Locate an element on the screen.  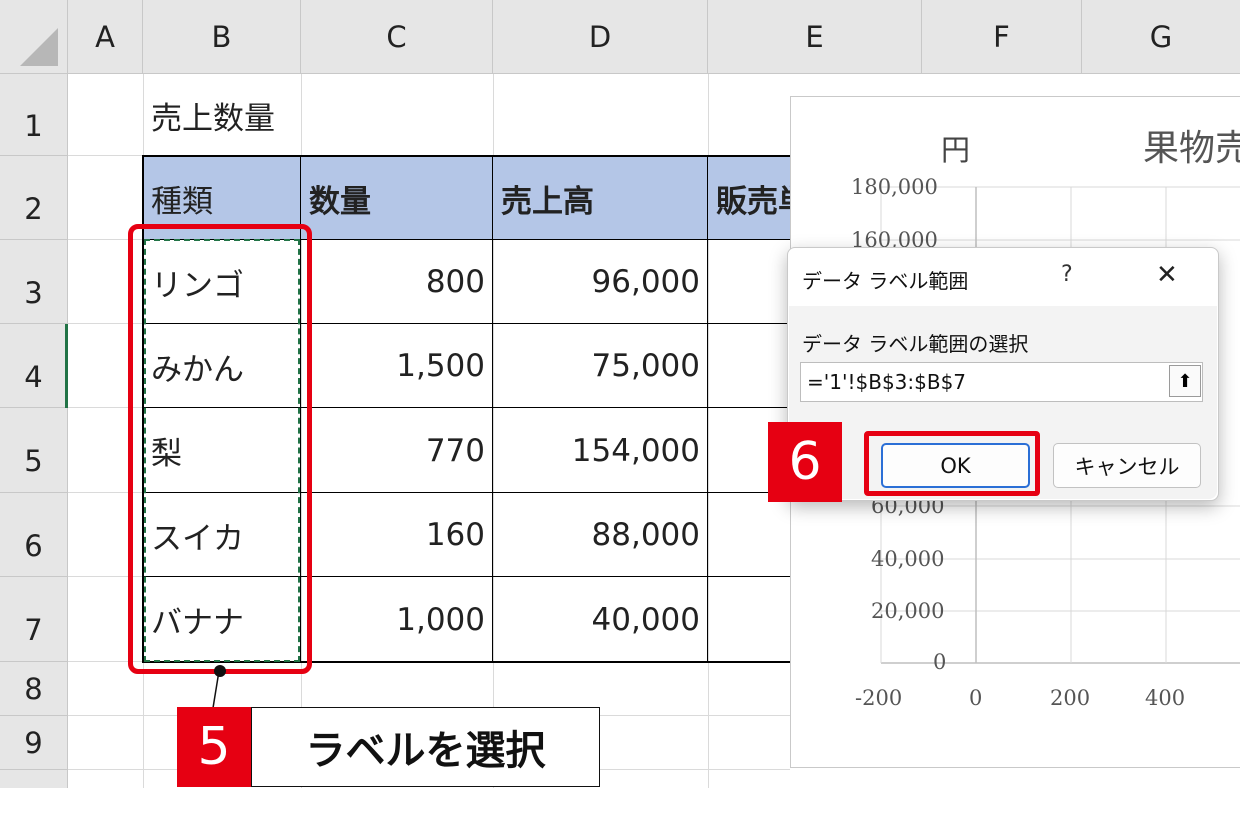
cell-header-sales: 売上高 is located at coordinates (600, 198).